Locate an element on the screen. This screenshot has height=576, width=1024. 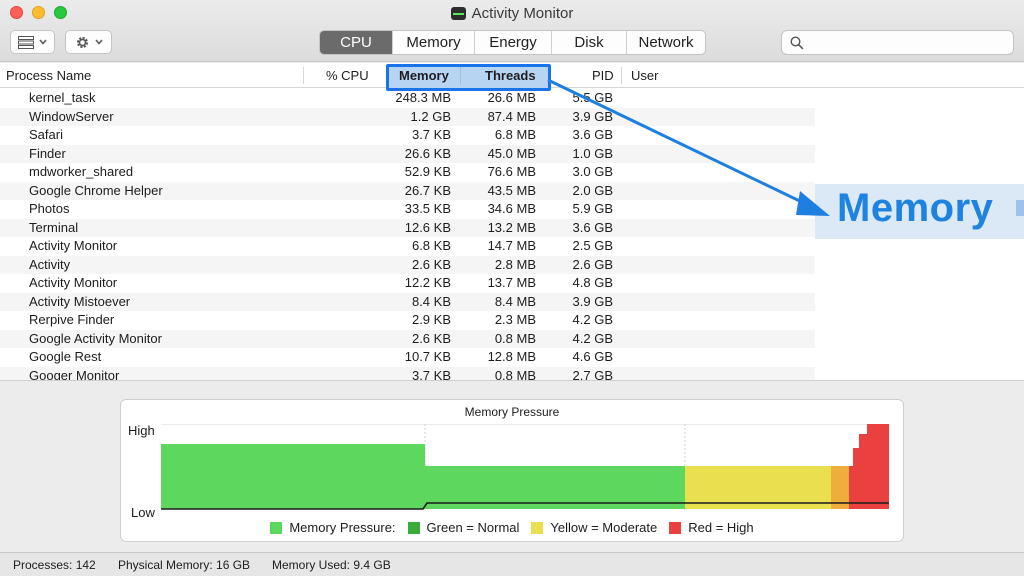
window-title: Activity Monitor is located at coordinates (512, 13).